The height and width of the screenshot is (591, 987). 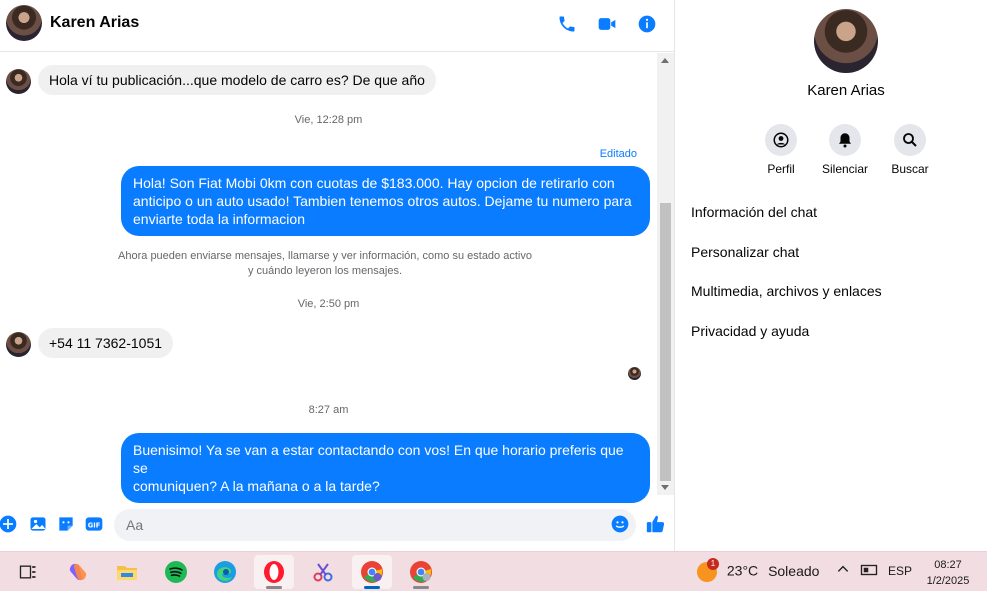 What do you see at coordinates (618, 154) in the screenshot?
I see `edited-label: Editado` at bounding box center [618, 154].